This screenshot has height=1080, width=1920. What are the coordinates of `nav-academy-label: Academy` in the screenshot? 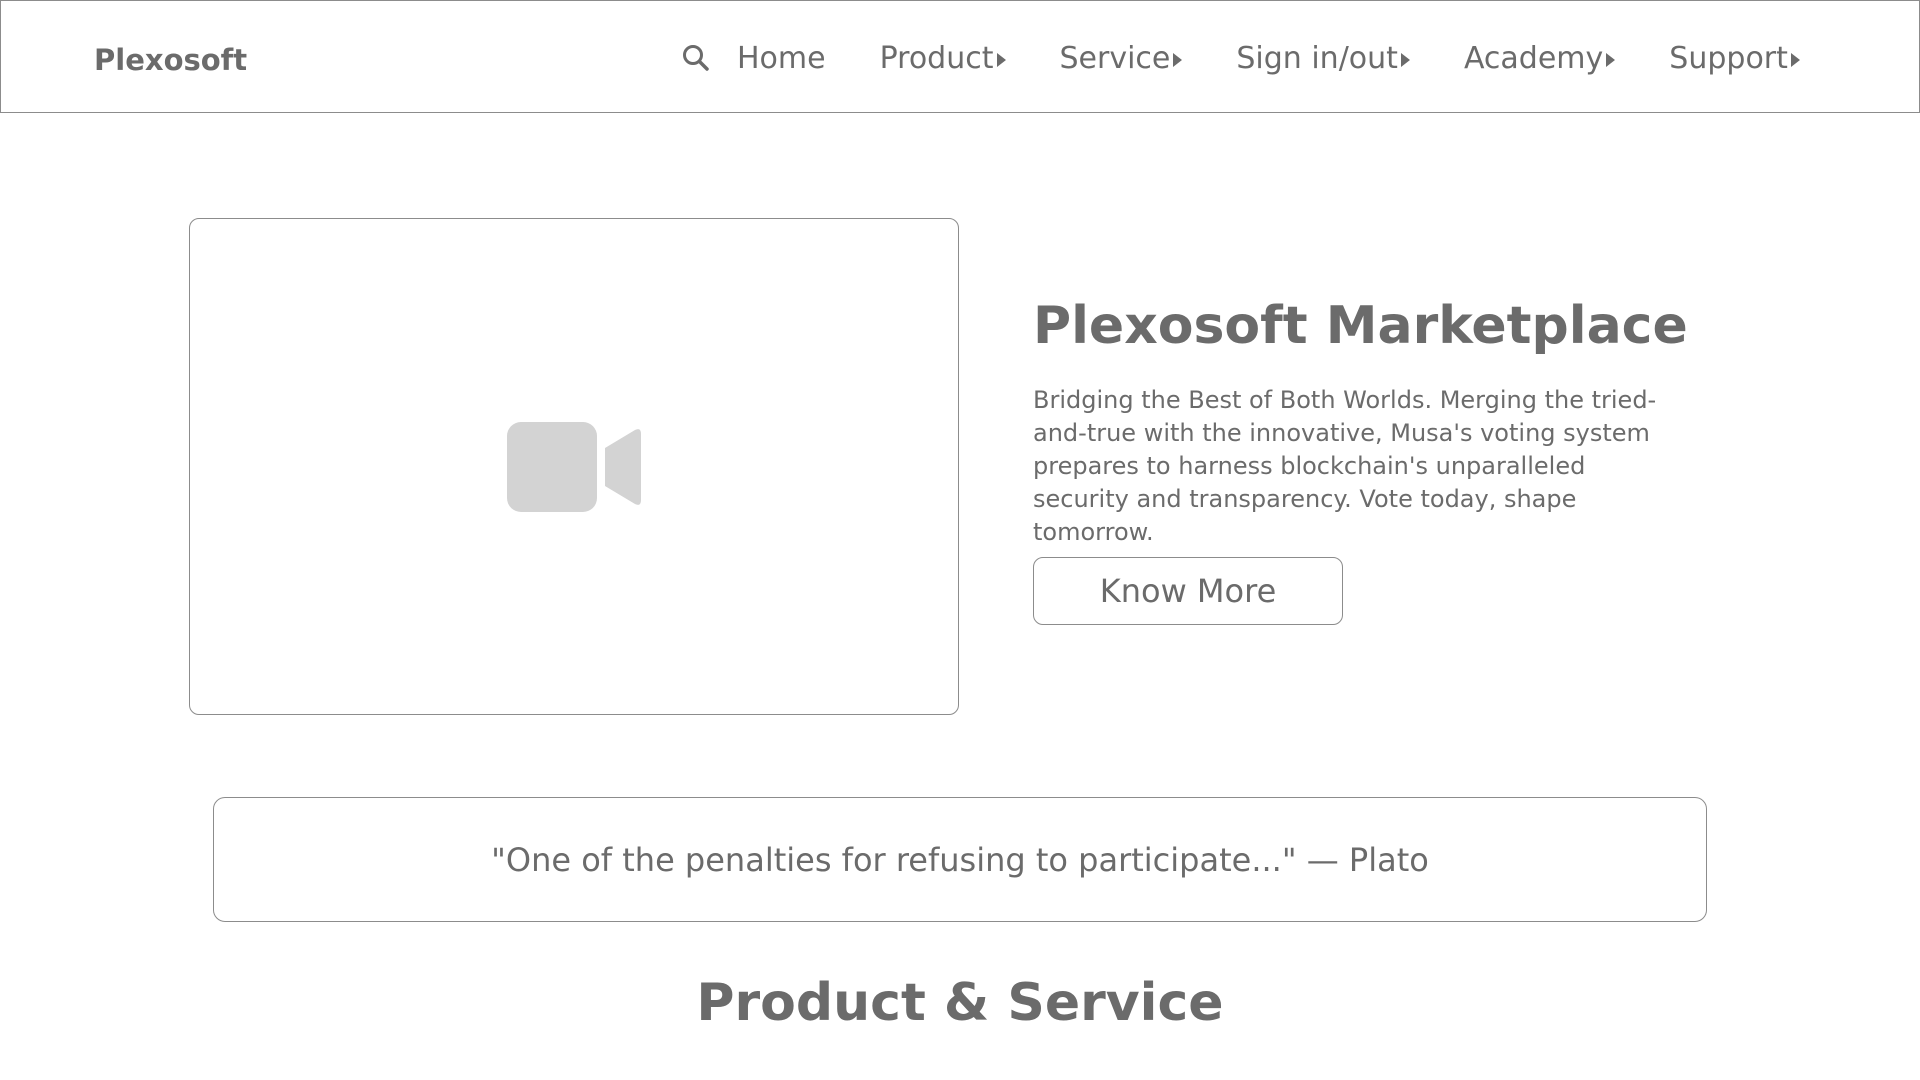 It's located at (1533, 58).